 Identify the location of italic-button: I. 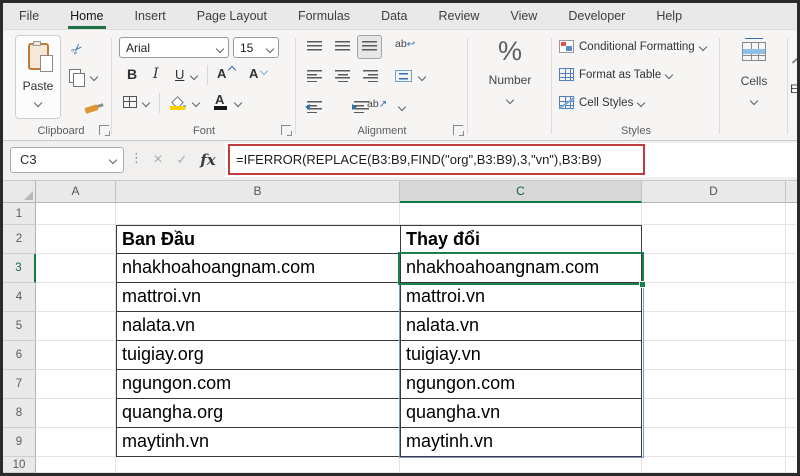
(156, 74).